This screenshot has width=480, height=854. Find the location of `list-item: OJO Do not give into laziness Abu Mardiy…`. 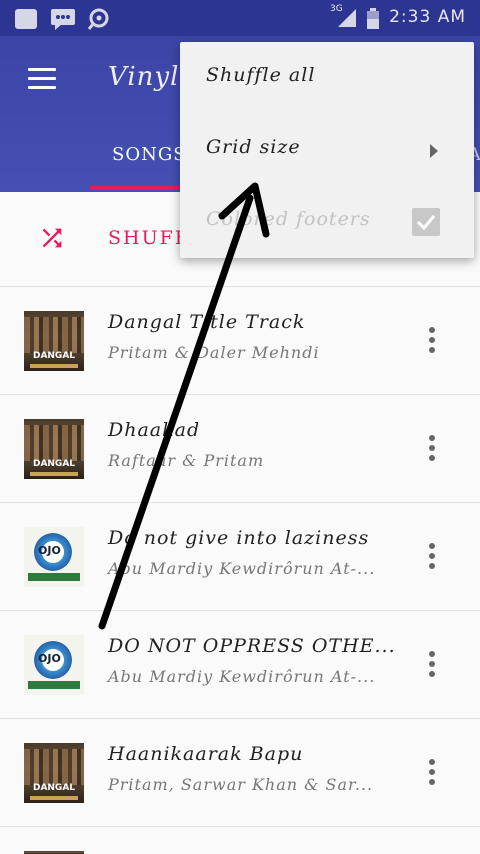

list-item: OJO Do not give into laziness Abu Mardiy… is located at coordinates (240, 557).